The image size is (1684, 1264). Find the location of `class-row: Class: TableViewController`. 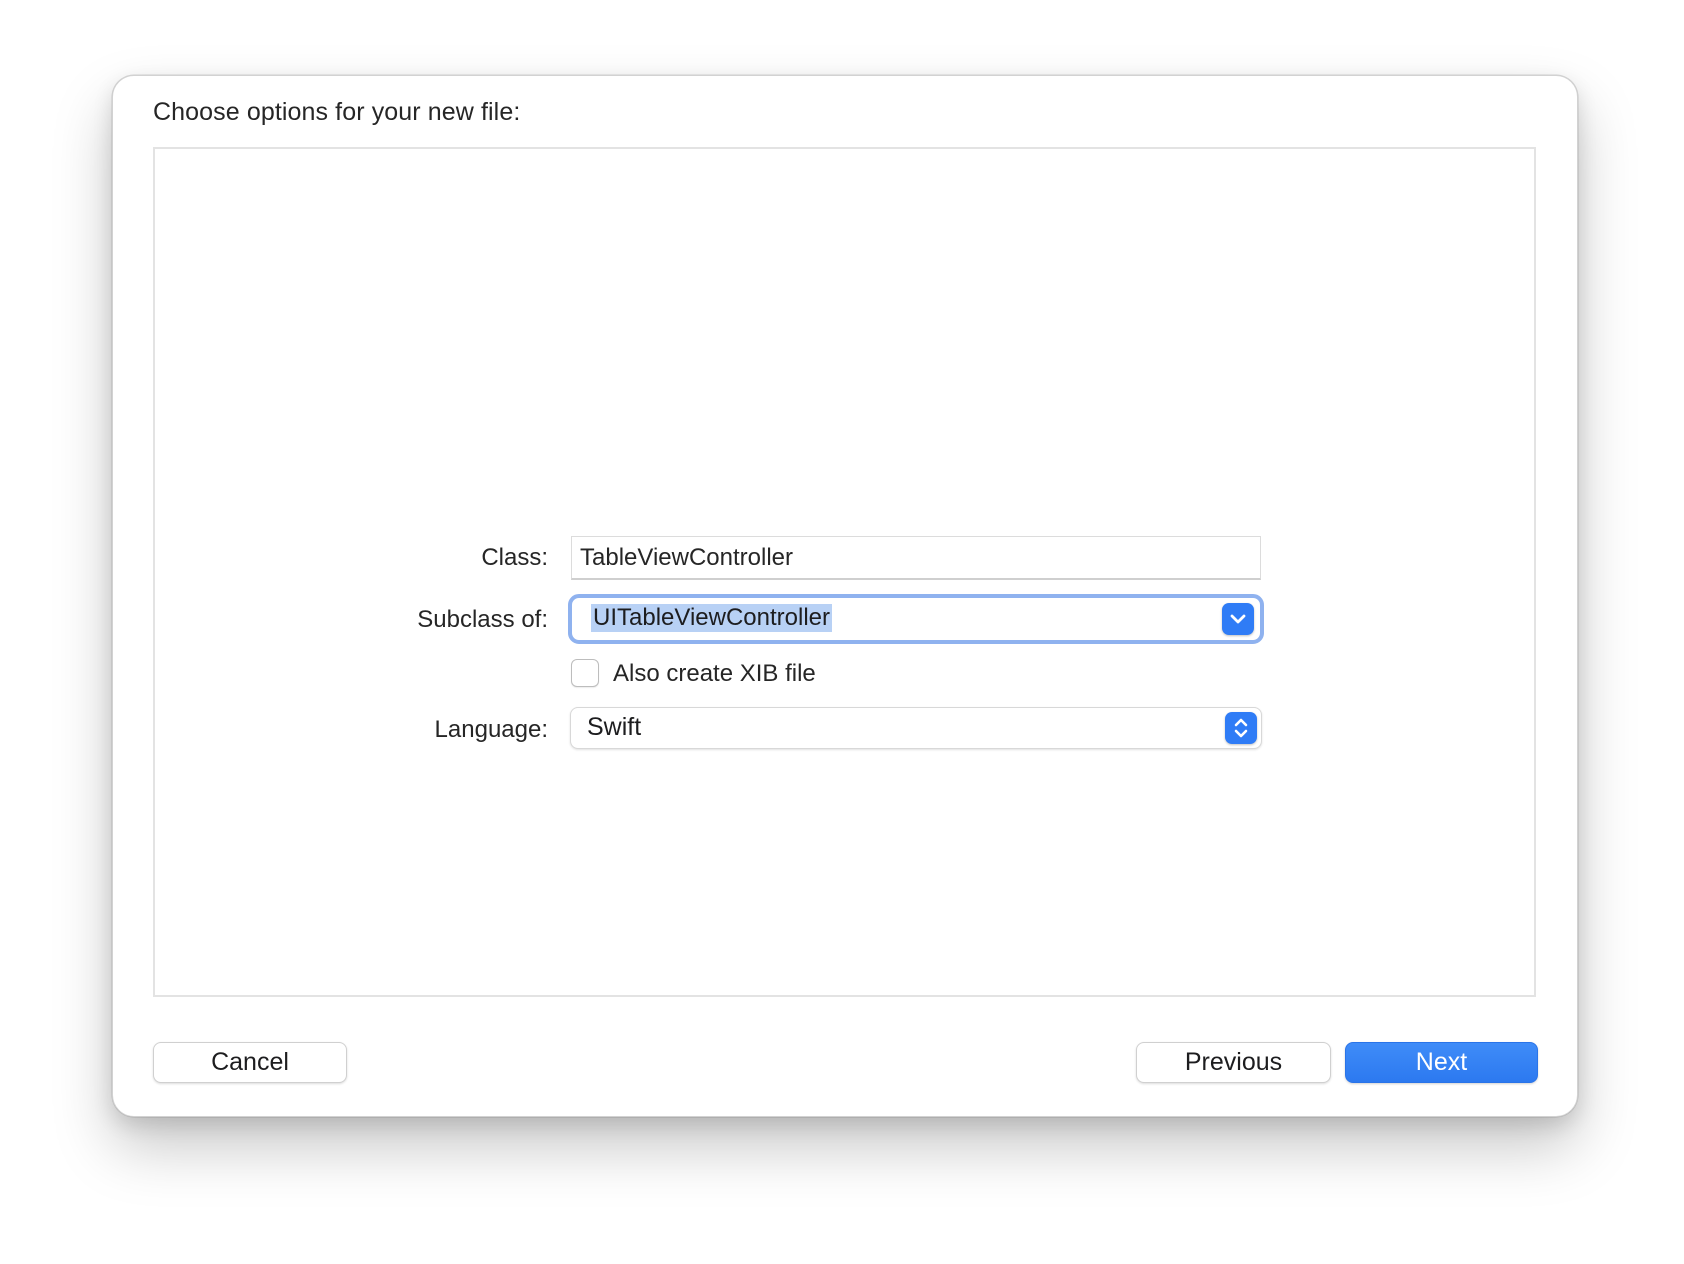

class-row: Class: TableViewController is located at coordinates (844, 558).